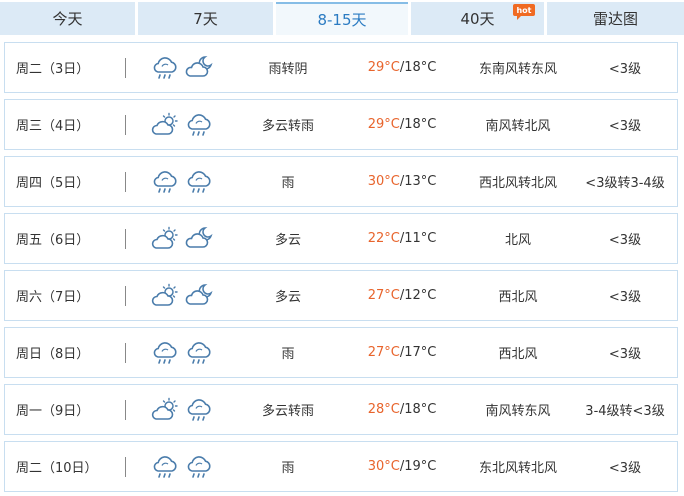 This screenshot has width=684, height=496. Describe the element at coordinates (418, 295) in the screenshot. I see `low-temp: /12°C` at that location.